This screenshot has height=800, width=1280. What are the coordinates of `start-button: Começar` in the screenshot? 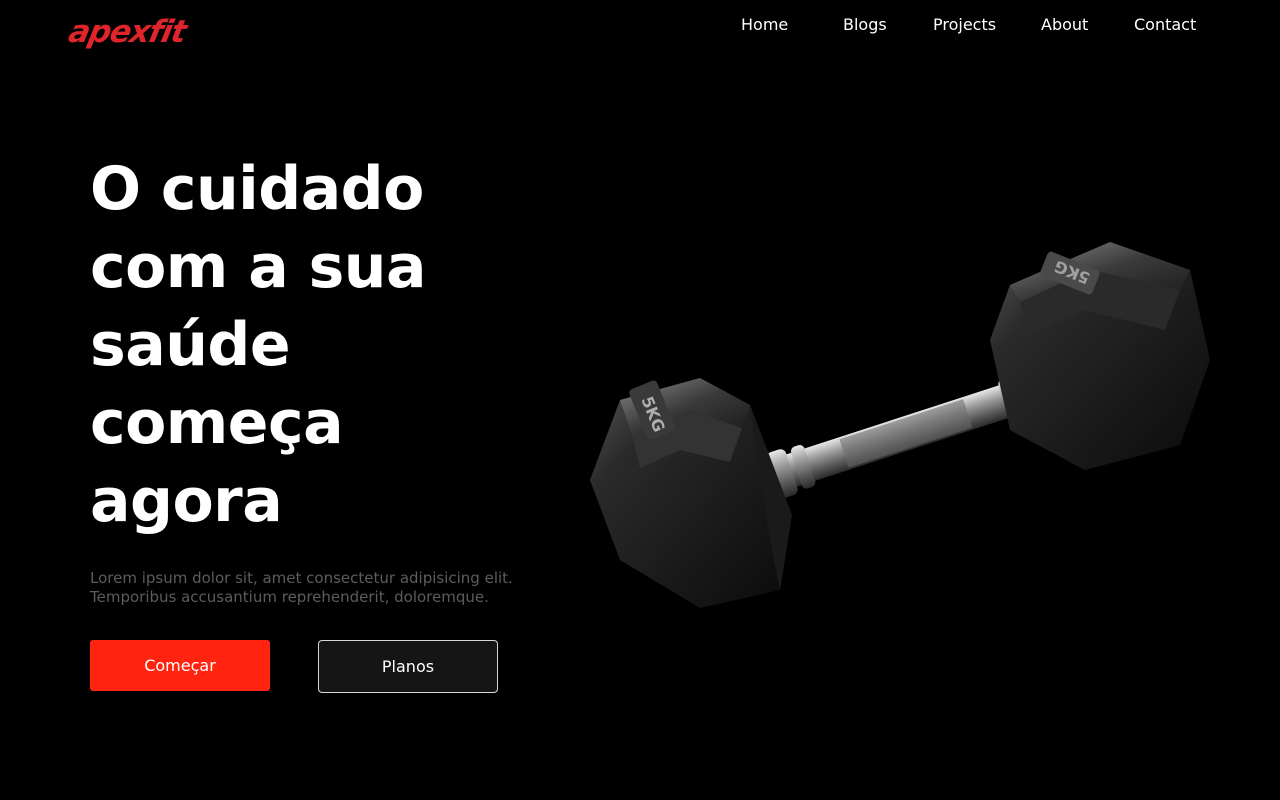 It's located at (180, 665).